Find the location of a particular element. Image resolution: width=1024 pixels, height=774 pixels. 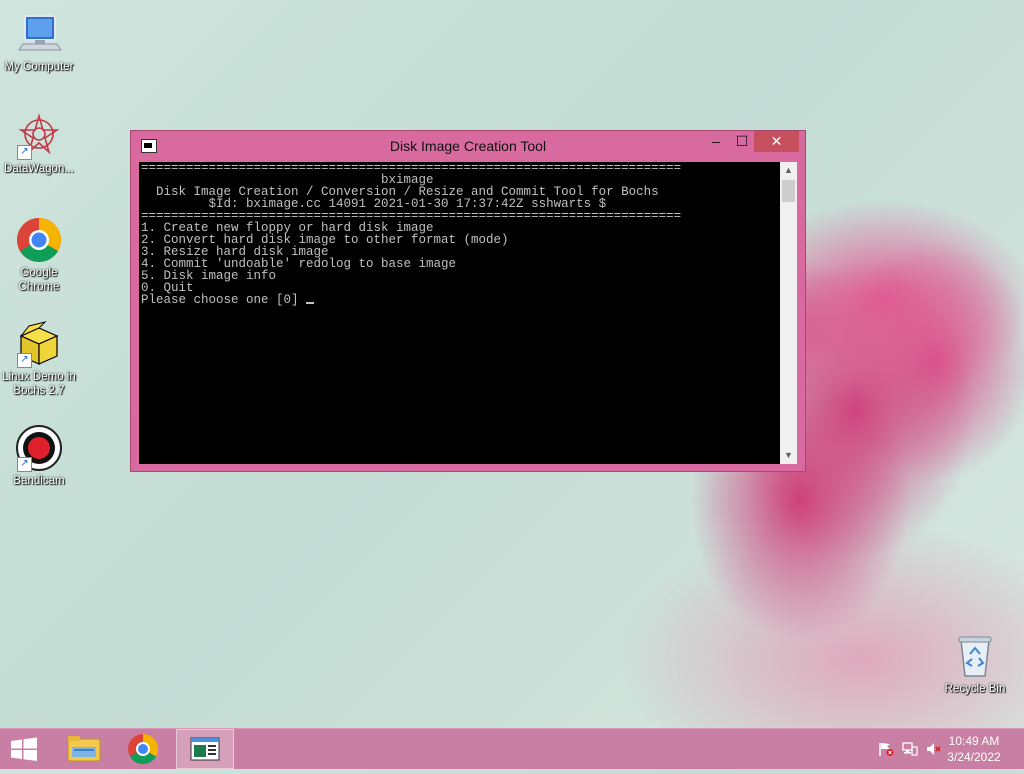

taskbar-google-chrome is located at coordinates (143, 749).